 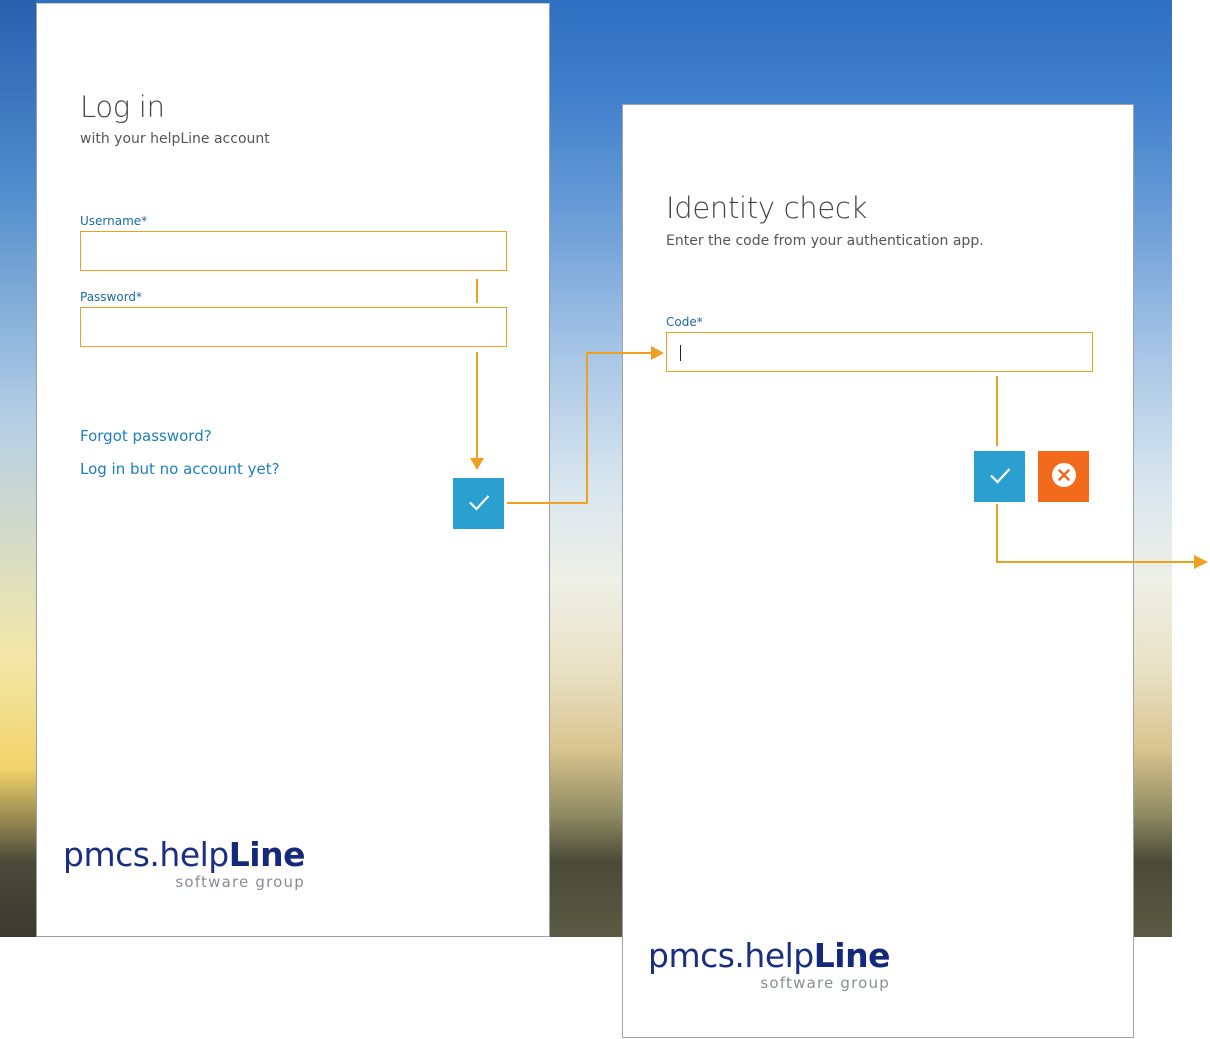 What do you see at coordinates (146, 436) in the screenshot?
I see `forgot-password-link: Forgot password?` at bounding box center [146, 436].